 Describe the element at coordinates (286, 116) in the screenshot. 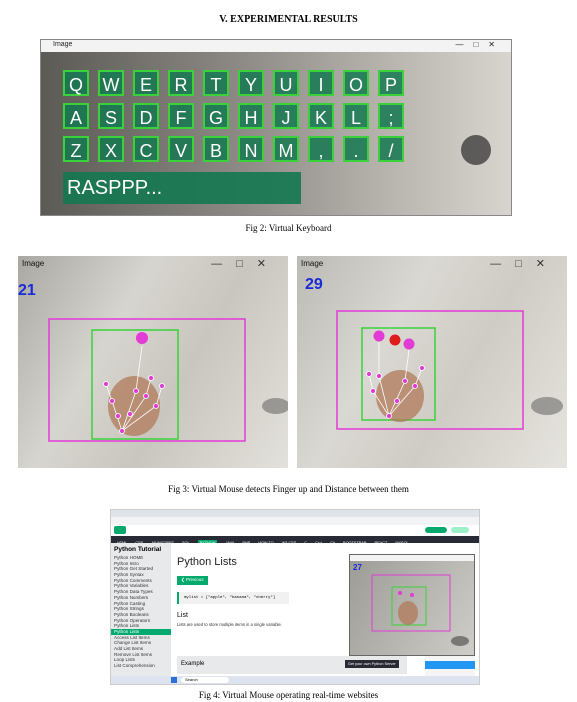

I see `key-J: J` at that location.